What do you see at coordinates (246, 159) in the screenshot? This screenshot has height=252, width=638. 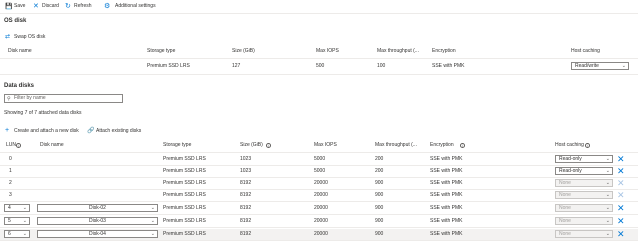 I see `size-cell: 1023` at bounding box center [246, 159].